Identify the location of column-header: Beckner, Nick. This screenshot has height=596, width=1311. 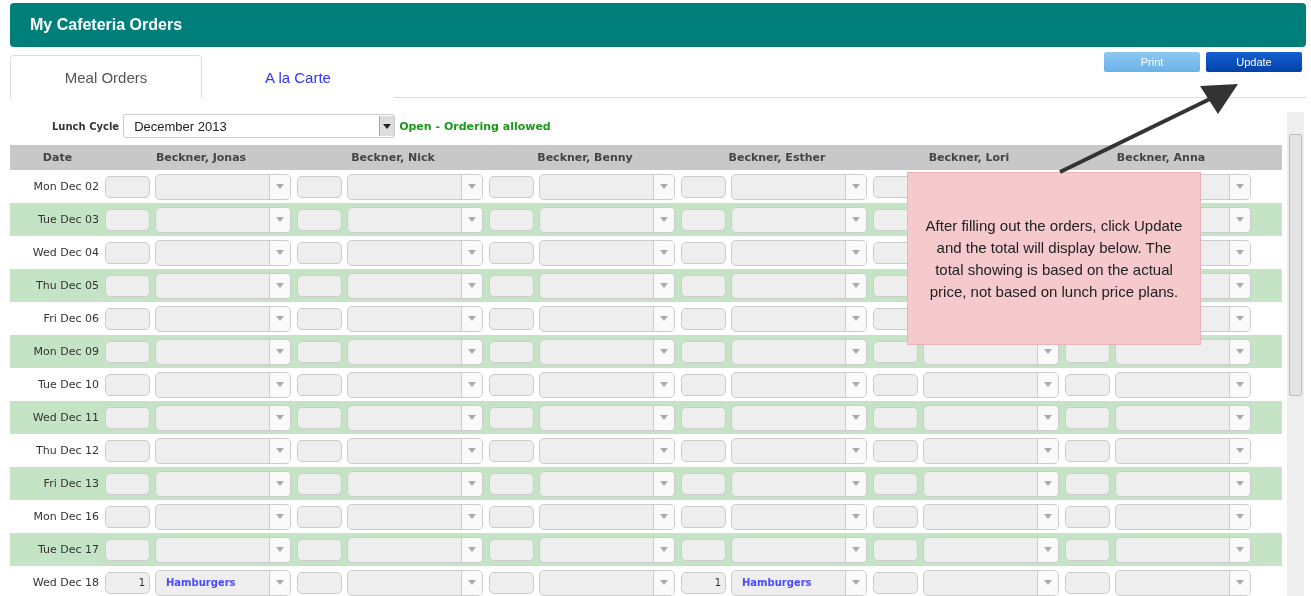
(393, 157).